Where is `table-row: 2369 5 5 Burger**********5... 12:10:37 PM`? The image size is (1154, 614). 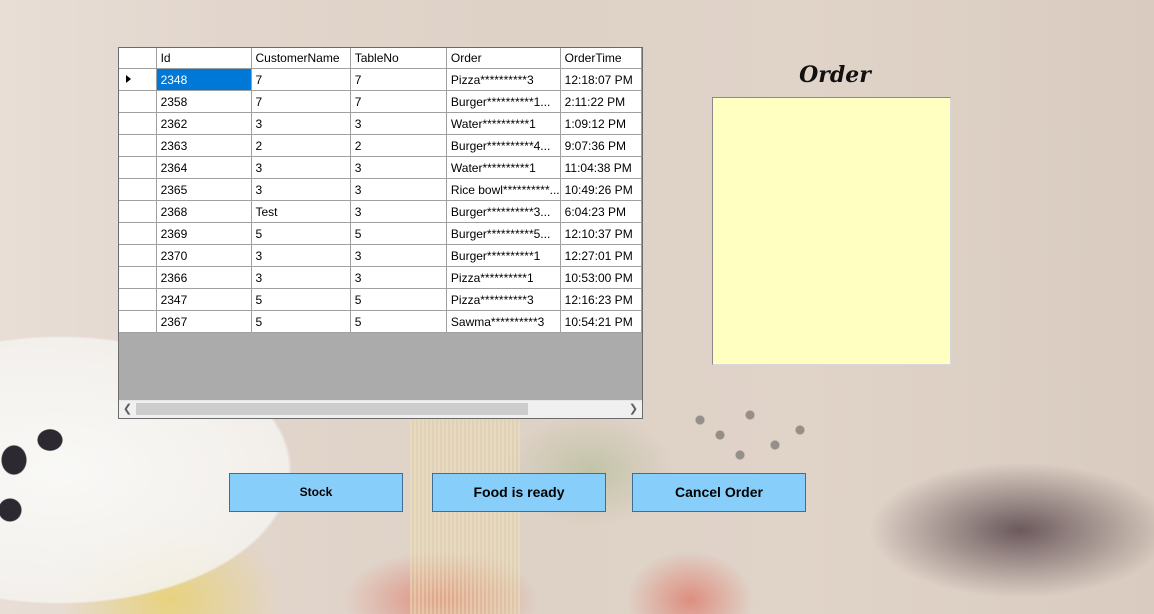
table-row: 2369 5 5 Burger**********5... 12:10:37 PM is located at coordinates (380, 233).